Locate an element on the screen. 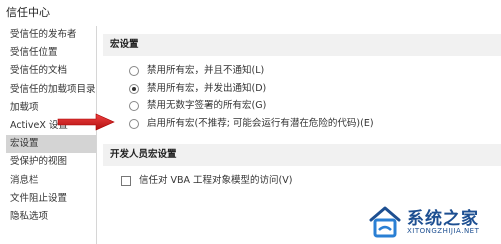 The height and width of the screenshot is (244, 501). radio-option-enable-all: 启用所有宏(不推荐; 可能会运行有潜在危险的代码)(E) is located at coordinates (302, 124).